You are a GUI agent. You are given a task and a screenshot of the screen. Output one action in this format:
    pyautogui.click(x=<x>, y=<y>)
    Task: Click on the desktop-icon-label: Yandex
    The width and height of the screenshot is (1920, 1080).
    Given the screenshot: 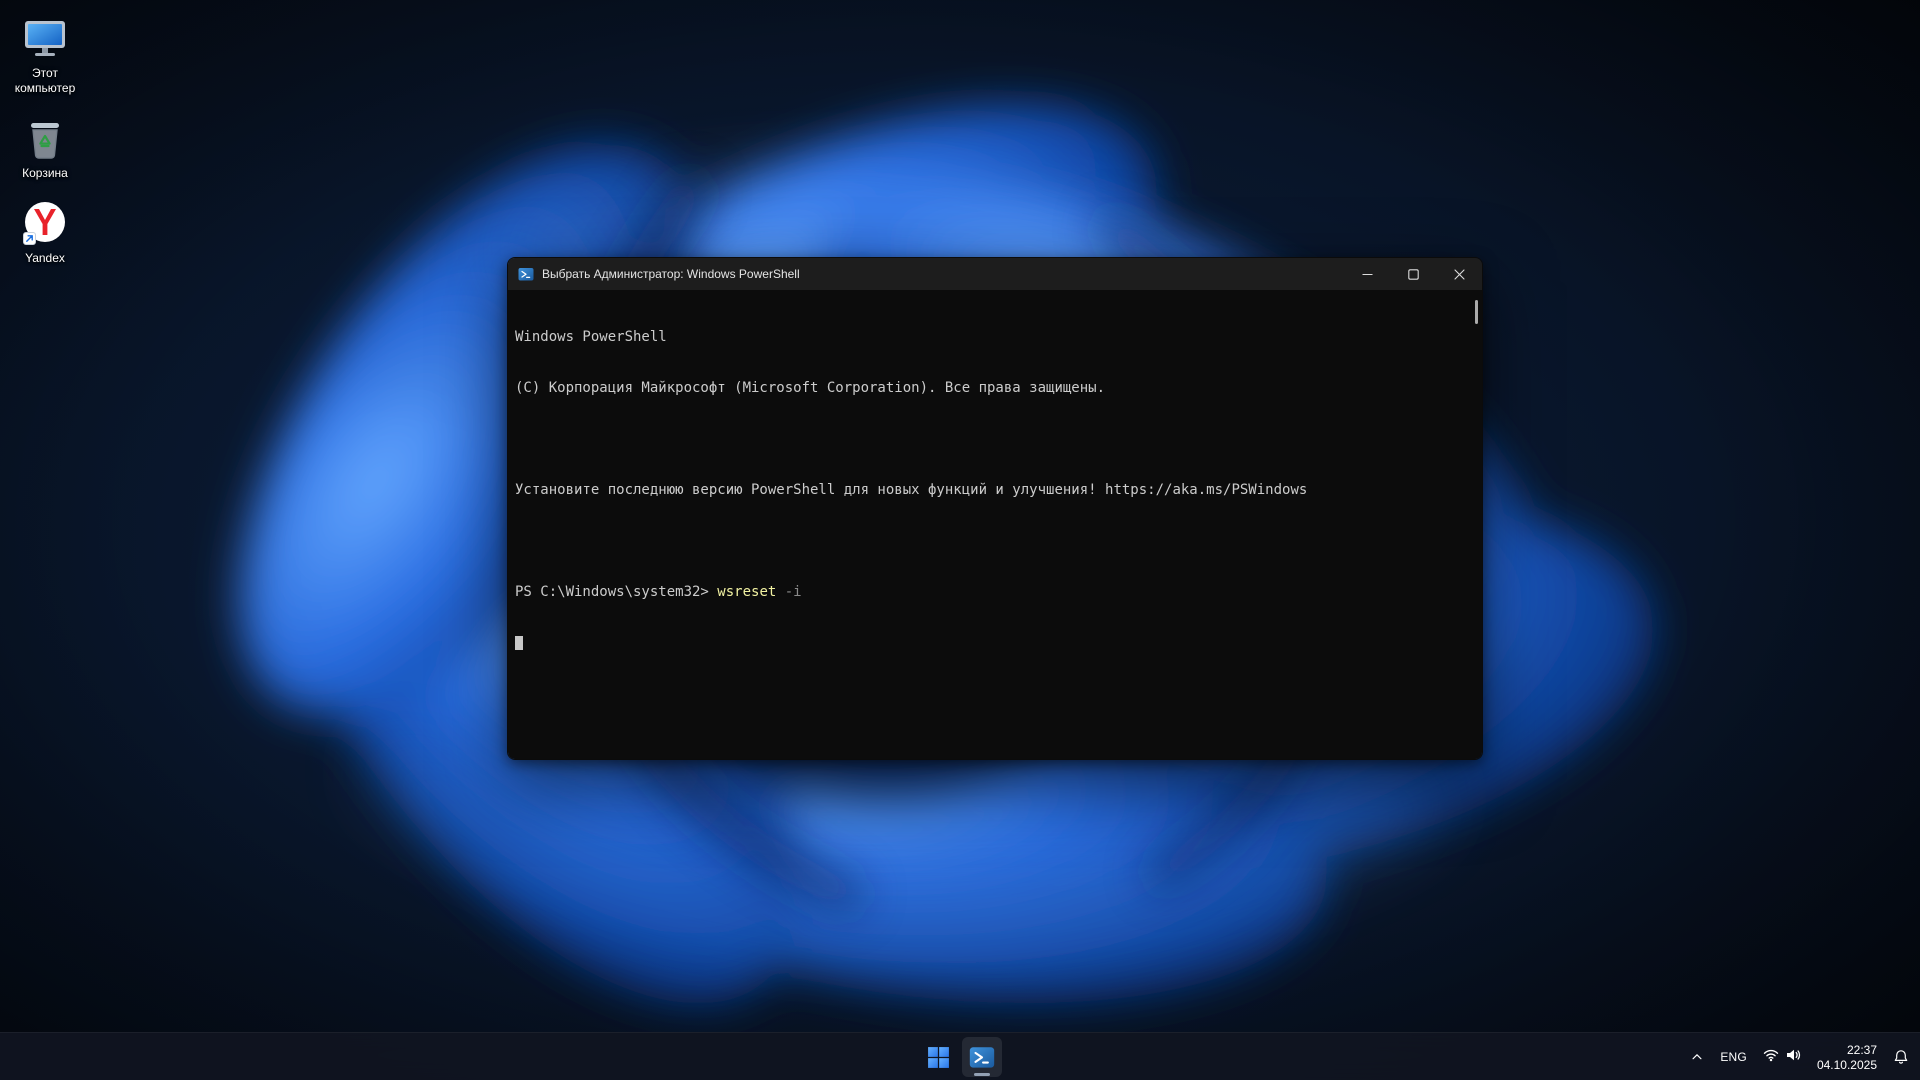 What is the action you would take?
    pyautogui.click(x=45, y=258)
    